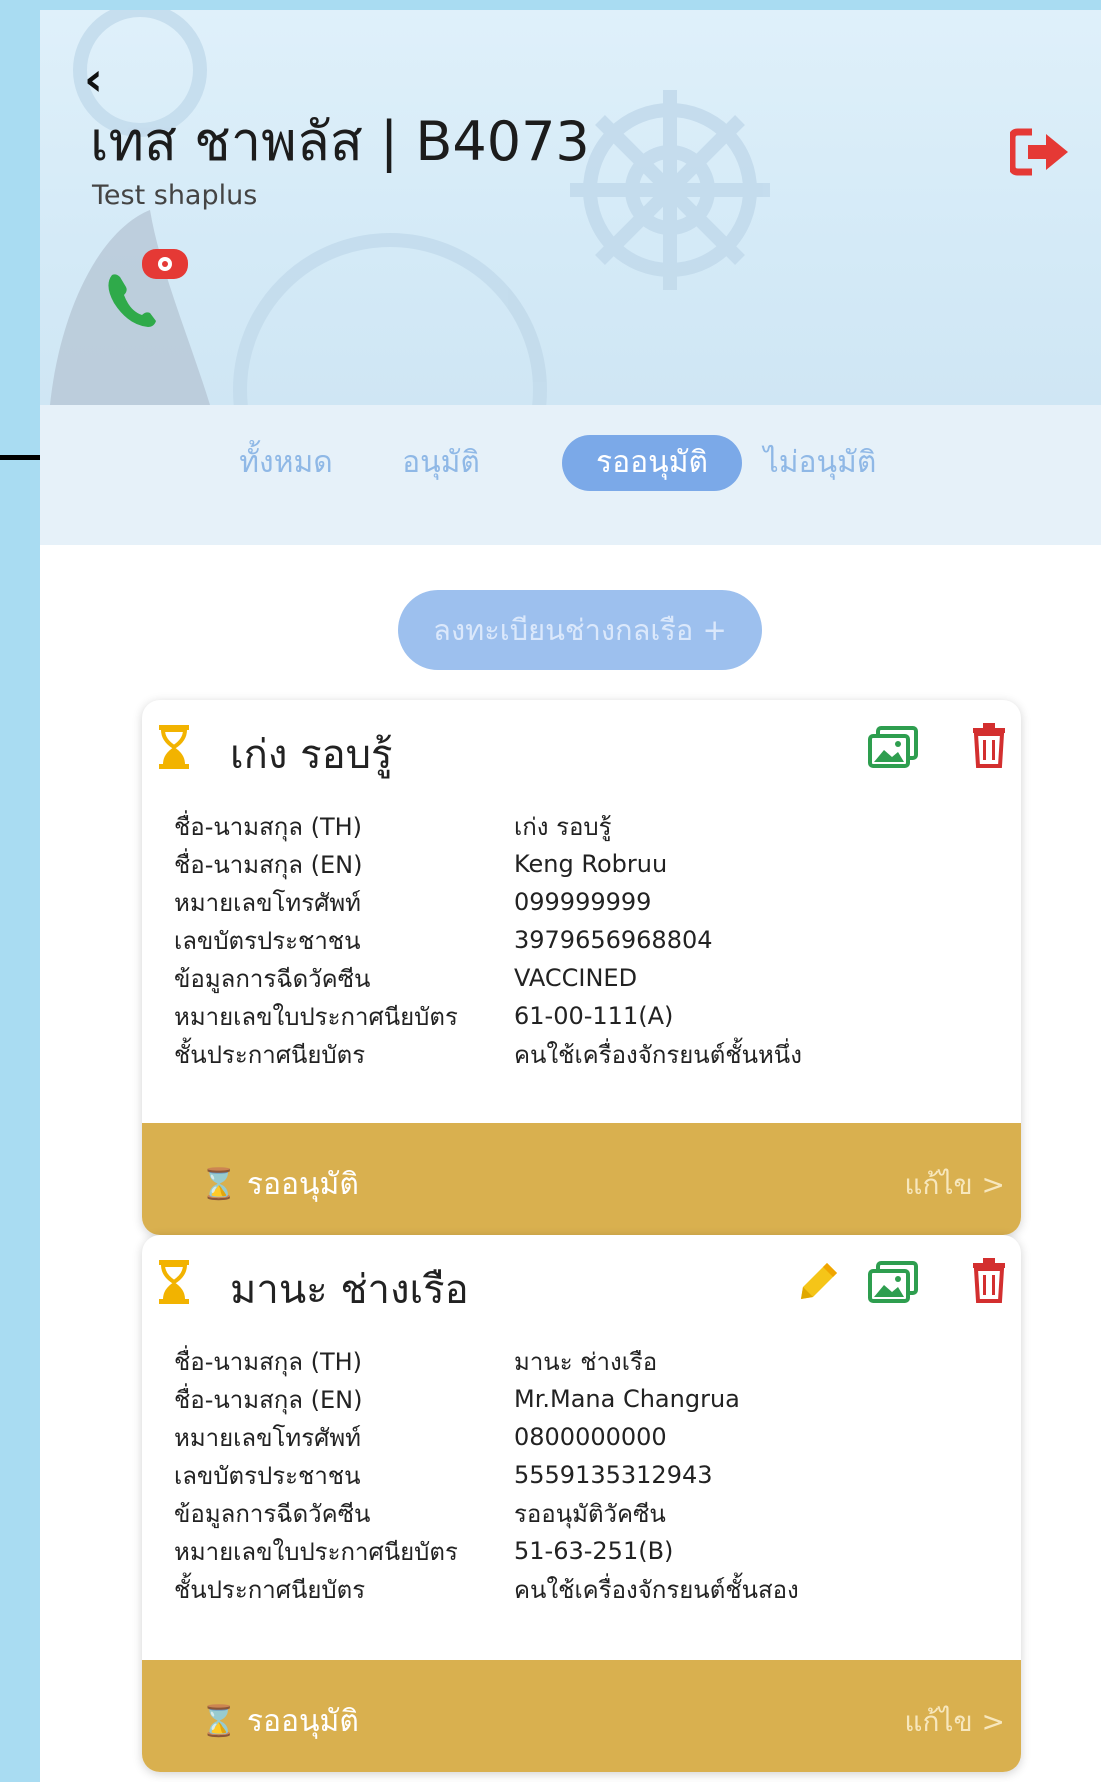  What do you see at coordinates (583, 902) in the screenshot?
I see `field-value: 099999999` at bounding box center [583, 902].